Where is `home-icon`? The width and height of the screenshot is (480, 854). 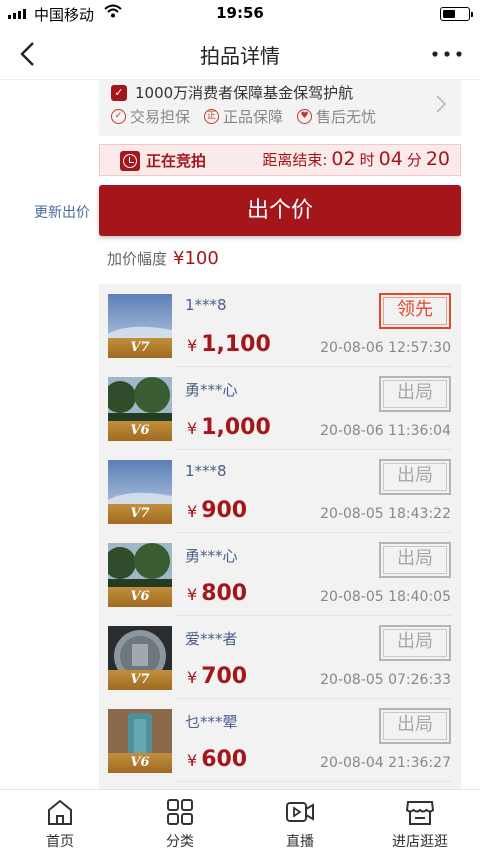
home-icon is located at coordinates (60, 812).